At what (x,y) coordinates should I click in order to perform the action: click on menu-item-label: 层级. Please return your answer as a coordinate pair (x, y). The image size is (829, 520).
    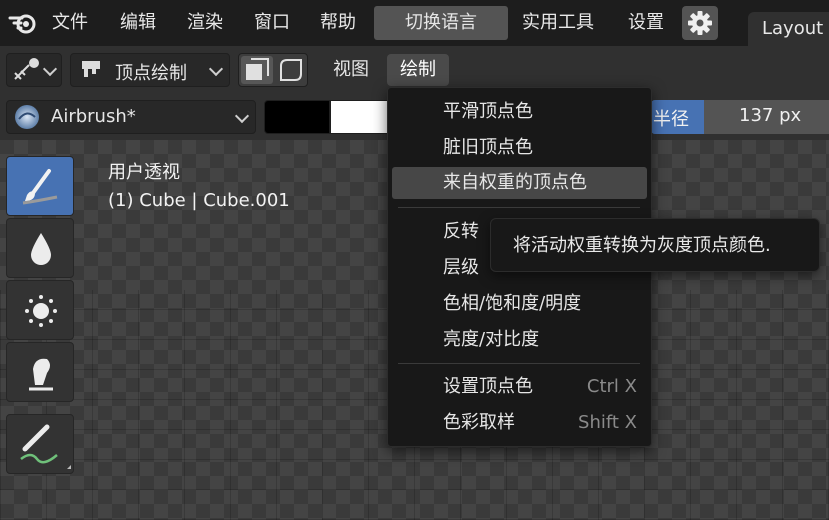
    Looking at the image, I should click on (461, 267).